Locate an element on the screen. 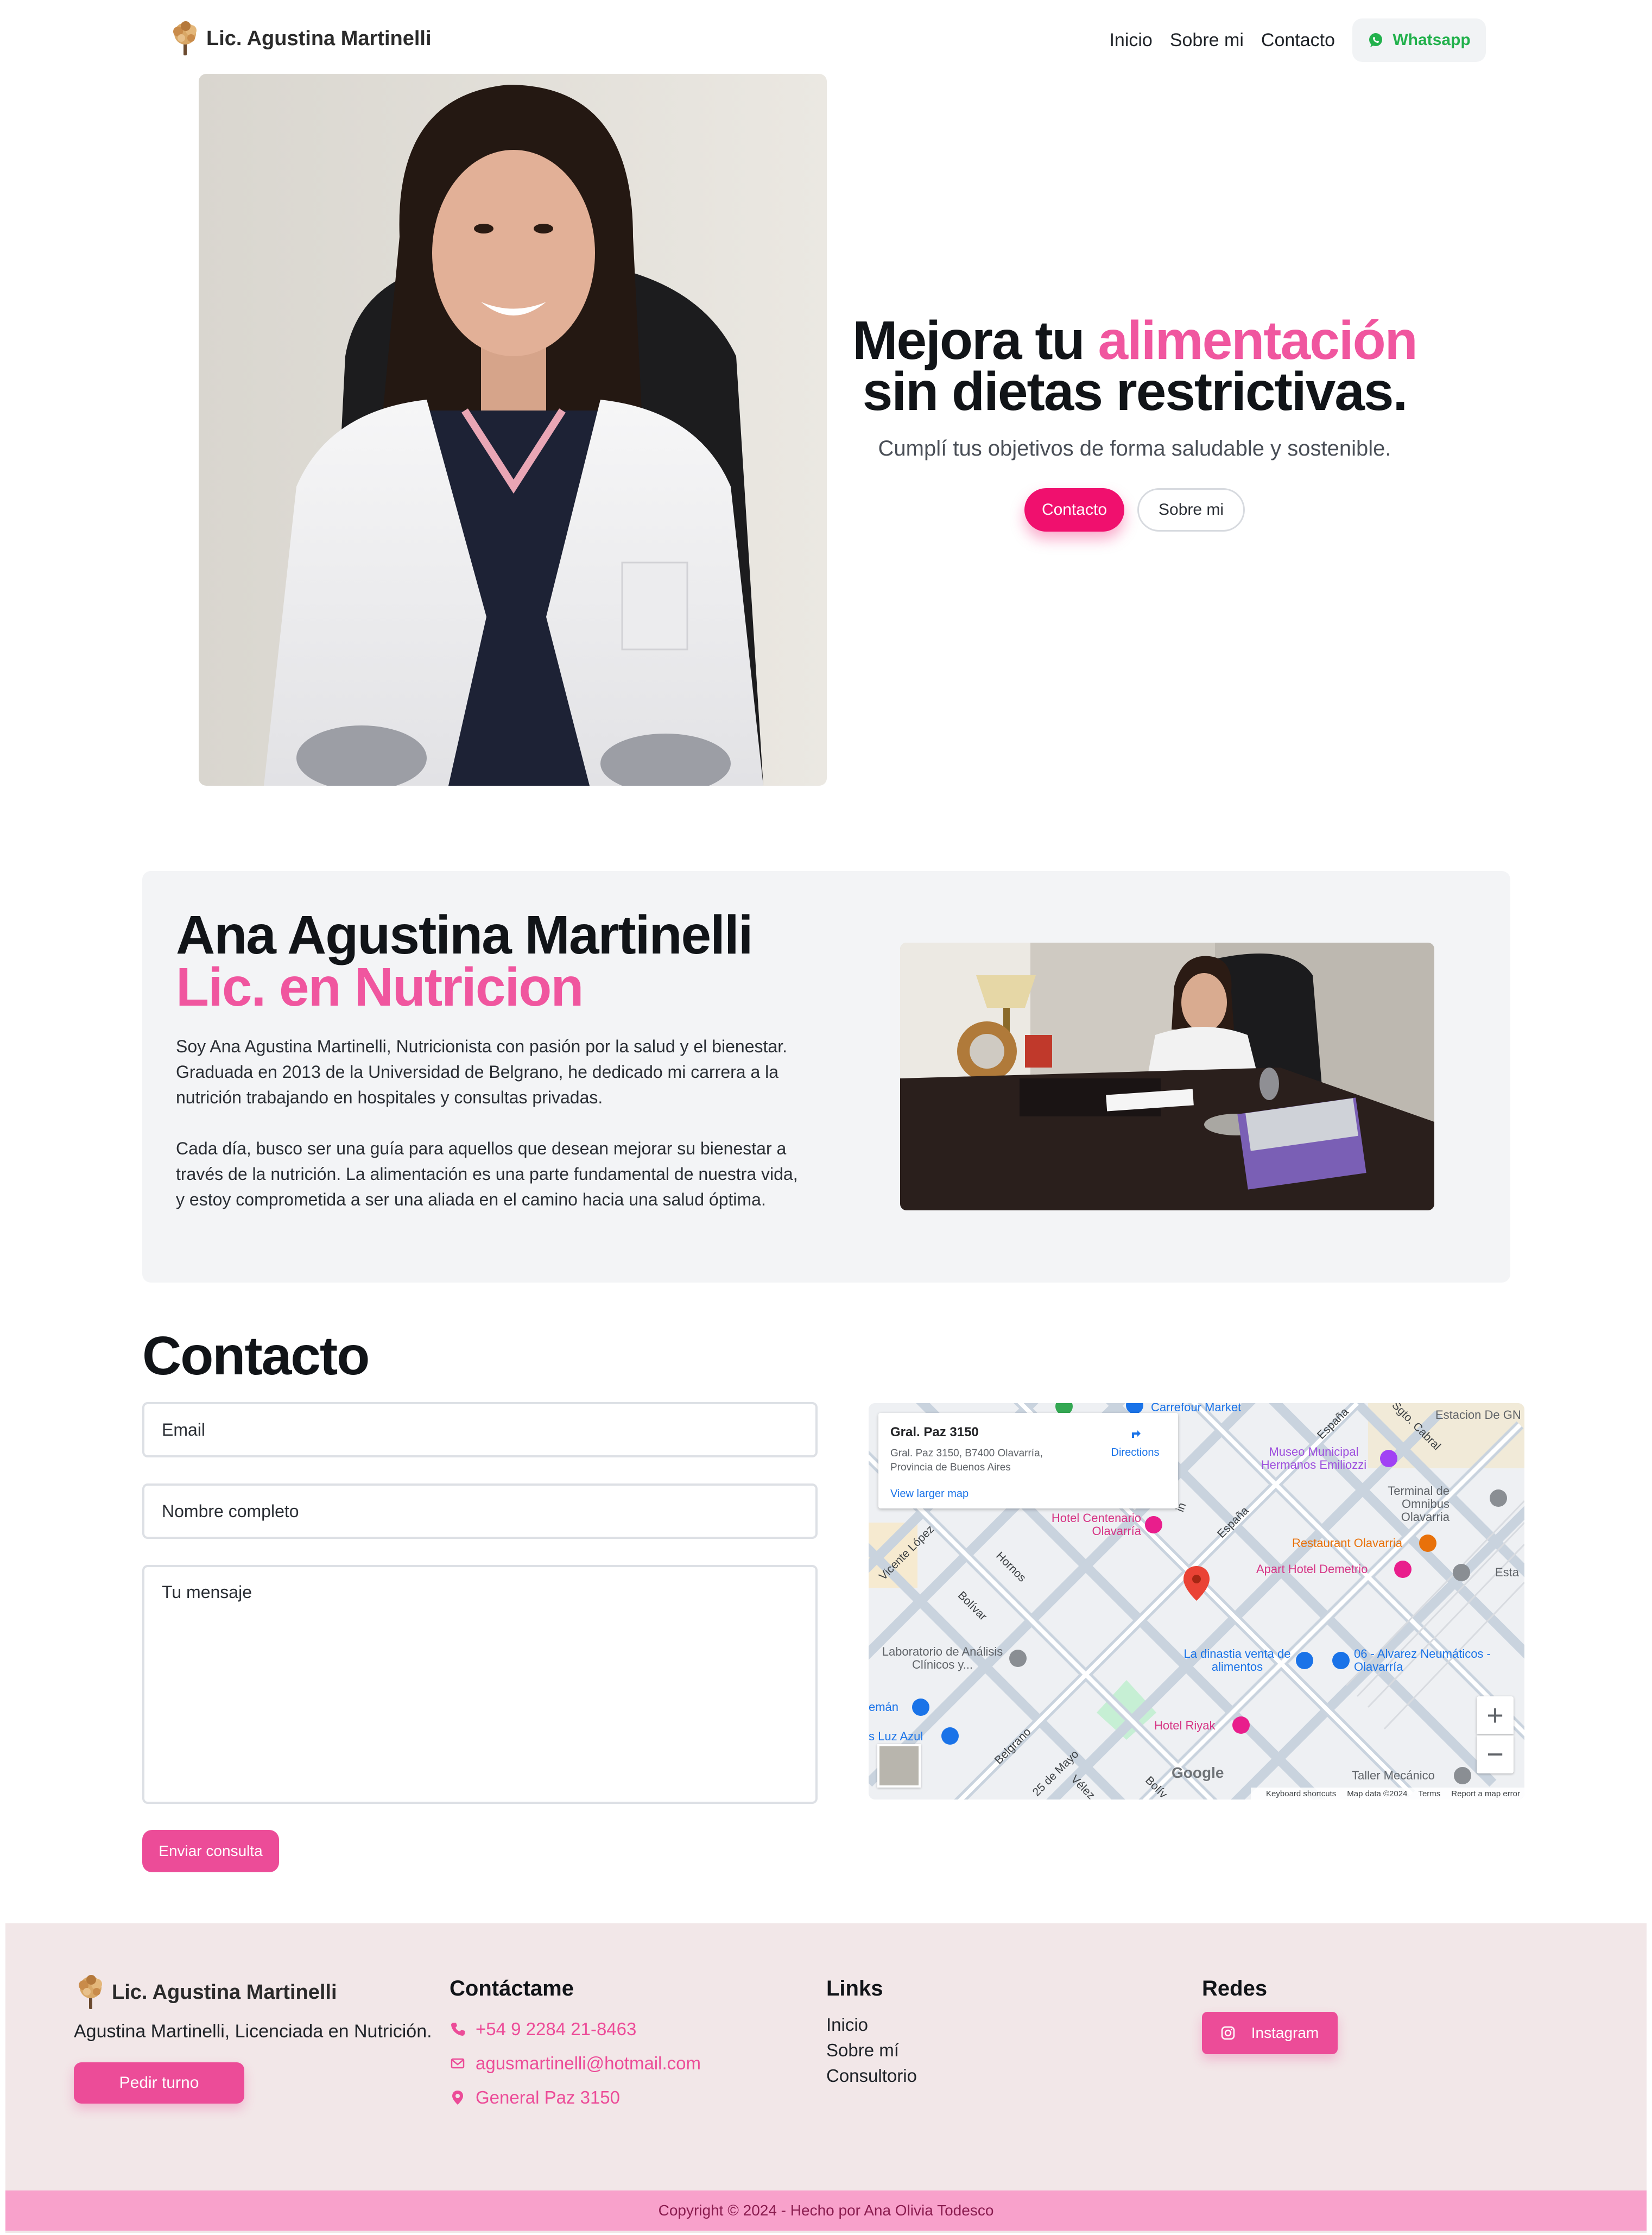 The image size is (1652, 2235). about-role: Lic. en Nutricion is located at coordinates (380, 987).